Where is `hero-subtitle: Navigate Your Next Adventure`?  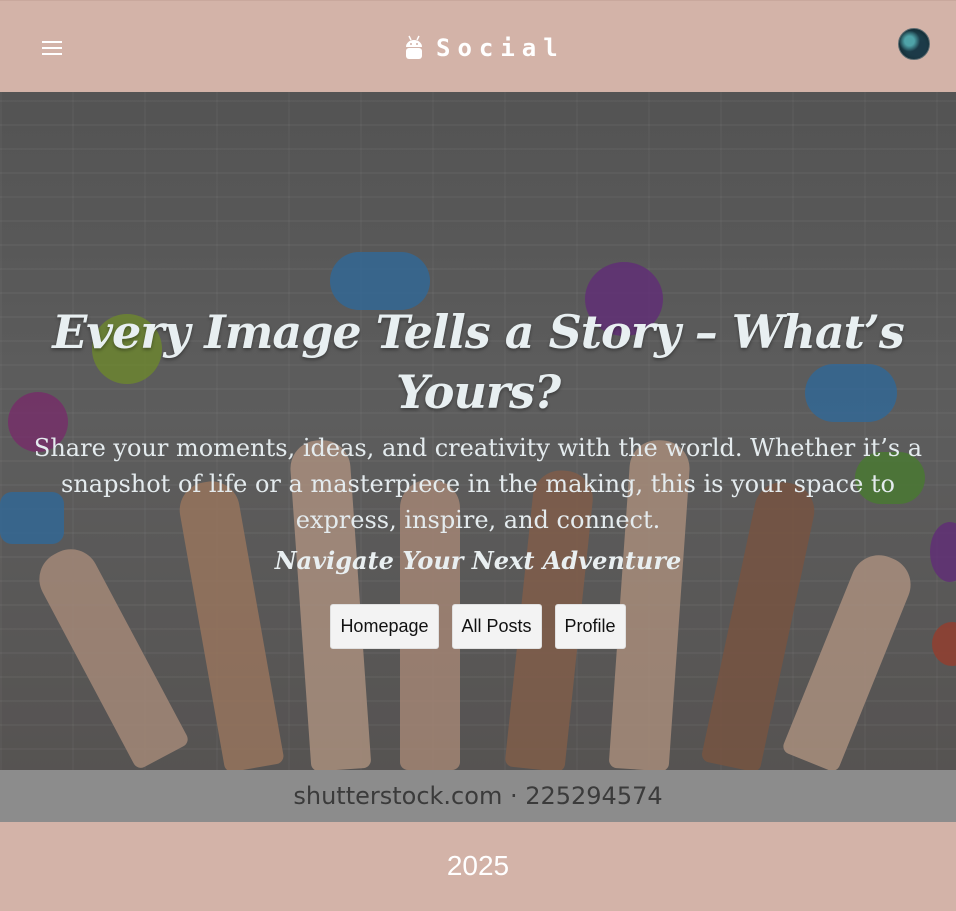 hero-subtitle: Navigate Your Next Adventure is located at coordinates (478, 560).